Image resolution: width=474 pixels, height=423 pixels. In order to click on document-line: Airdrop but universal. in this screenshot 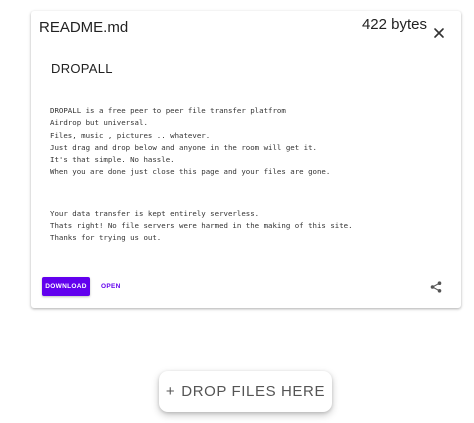, I will do `click(99, 123)`.